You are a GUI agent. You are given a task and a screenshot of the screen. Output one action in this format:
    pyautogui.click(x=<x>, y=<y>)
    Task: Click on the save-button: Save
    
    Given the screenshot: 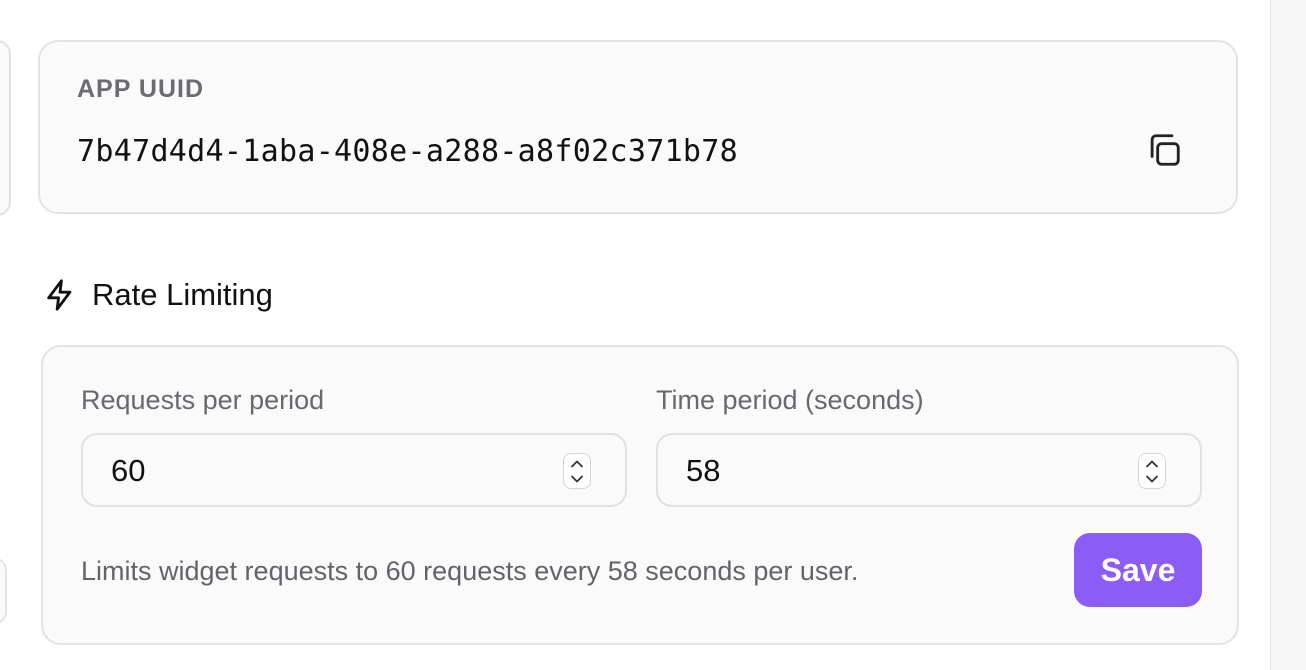 What is the action you would take?
    pyautogui.click(x=1138, y=570)
    